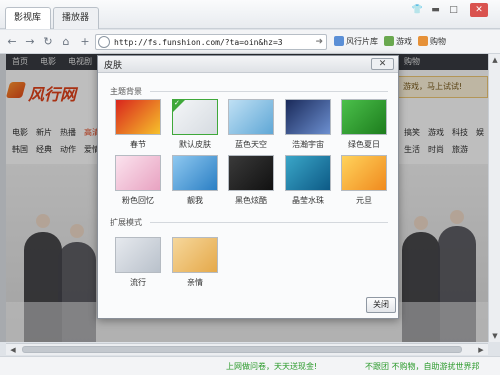  What do you see at coordinates (381, 305) in the screenshot?
I see `close-dialog-button: 关闭` at bounding box center [381, 305].